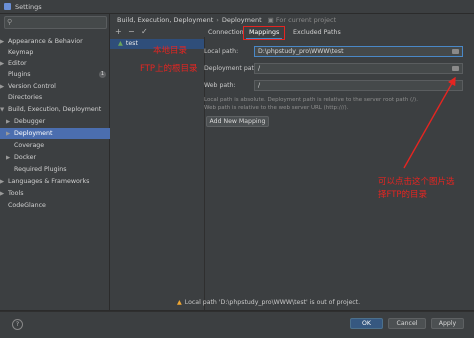 This screenshot has height=338, width=474. What do you see at coordinates (366, 323) in the screenshot?
I see `ok-button: OK` at bounding box center [366, 323].